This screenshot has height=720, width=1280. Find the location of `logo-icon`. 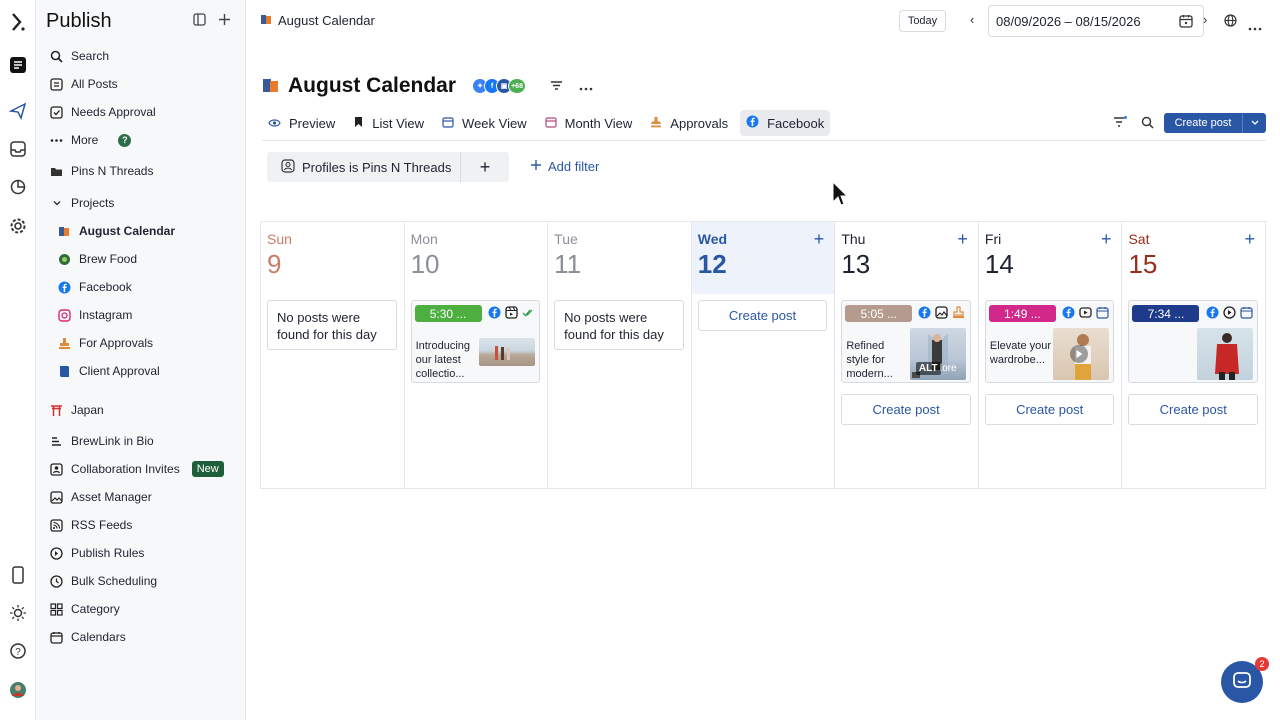

logo-icon is located at coordinates (18, 22).